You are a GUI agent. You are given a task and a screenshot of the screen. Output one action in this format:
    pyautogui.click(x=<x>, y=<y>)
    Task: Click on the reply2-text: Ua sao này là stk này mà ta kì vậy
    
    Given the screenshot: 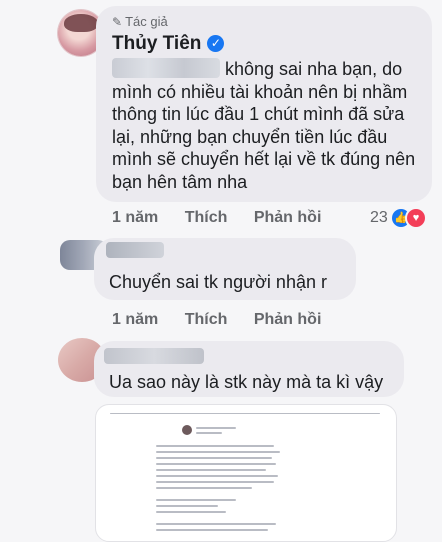 What is the action you would take?
    pyautogui.click(x=246, y=382)
    